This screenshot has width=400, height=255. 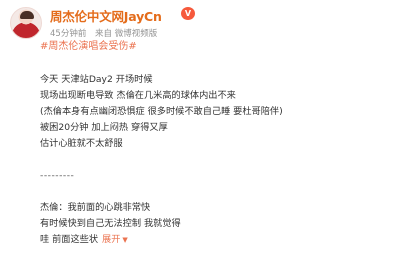 What do you see at coordinates (161, 111) in the screenshot?
I see `body-line: (杰倫本身有点幽闭恐惧症 很多时候不敢自己睡 要杜哥陪伴)` at bounding box center [161, 111].